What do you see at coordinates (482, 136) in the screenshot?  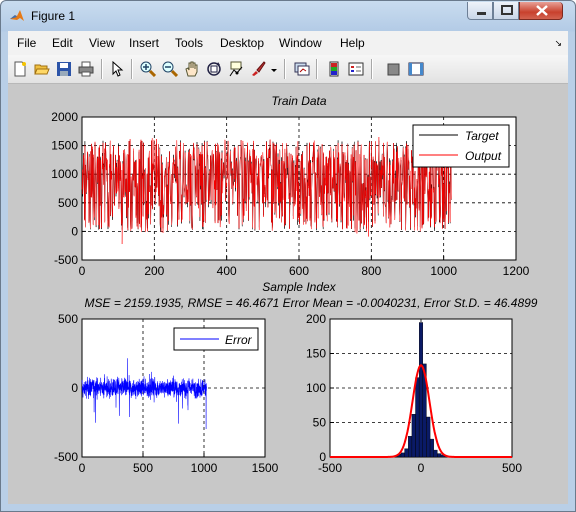 I see `legend-target-label: Target` at bounding box center [482, 136].